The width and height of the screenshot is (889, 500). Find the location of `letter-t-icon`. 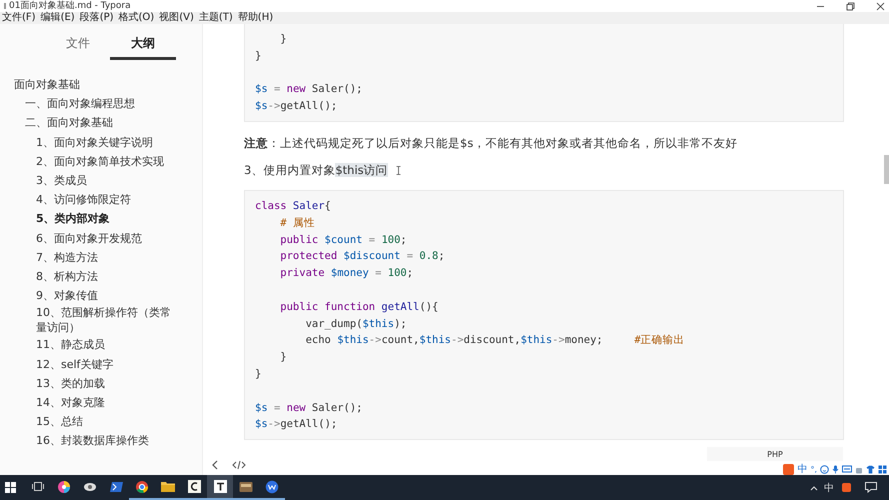

letter-t-icon is located at coordinates (220, 486).